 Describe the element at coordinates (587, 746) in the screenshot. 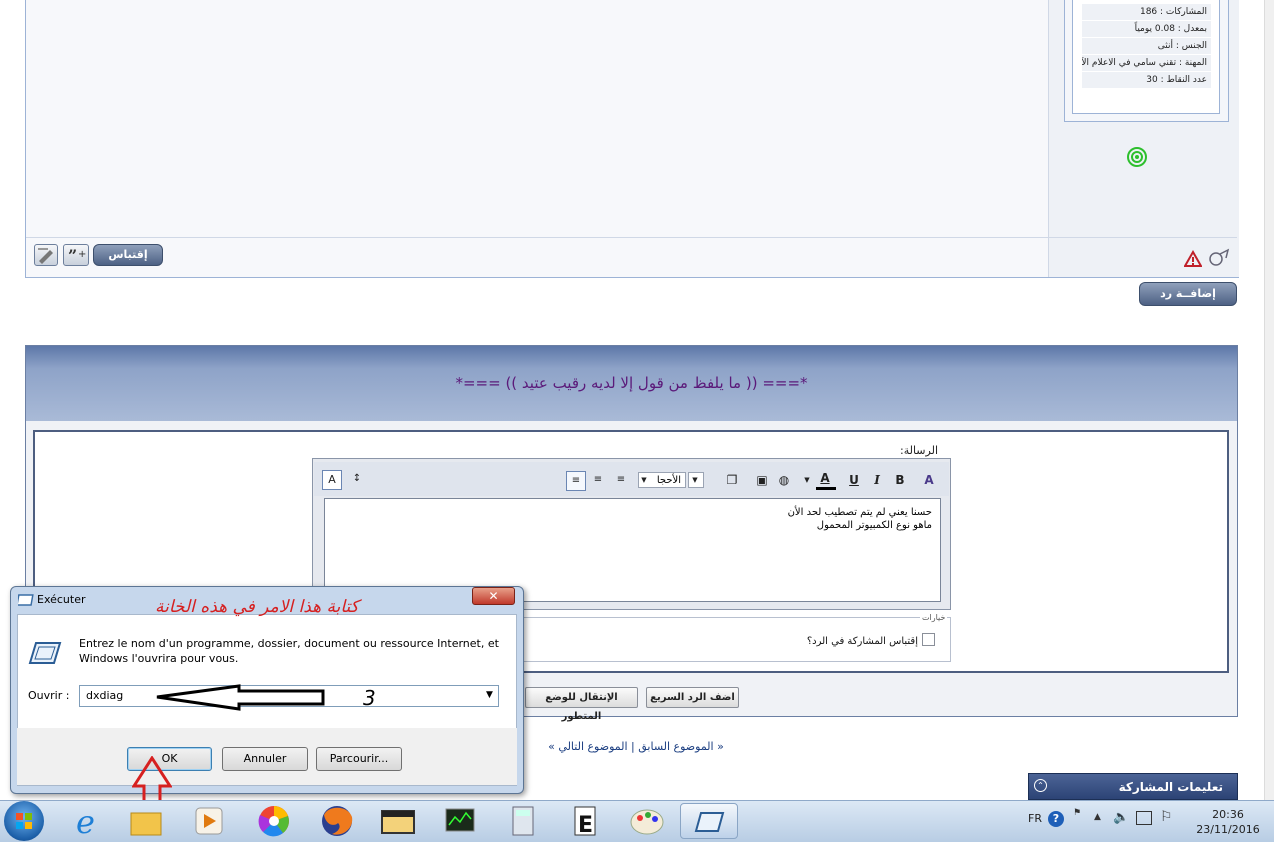

I see `next-thread-link: الموضوع التالي »` at that location.